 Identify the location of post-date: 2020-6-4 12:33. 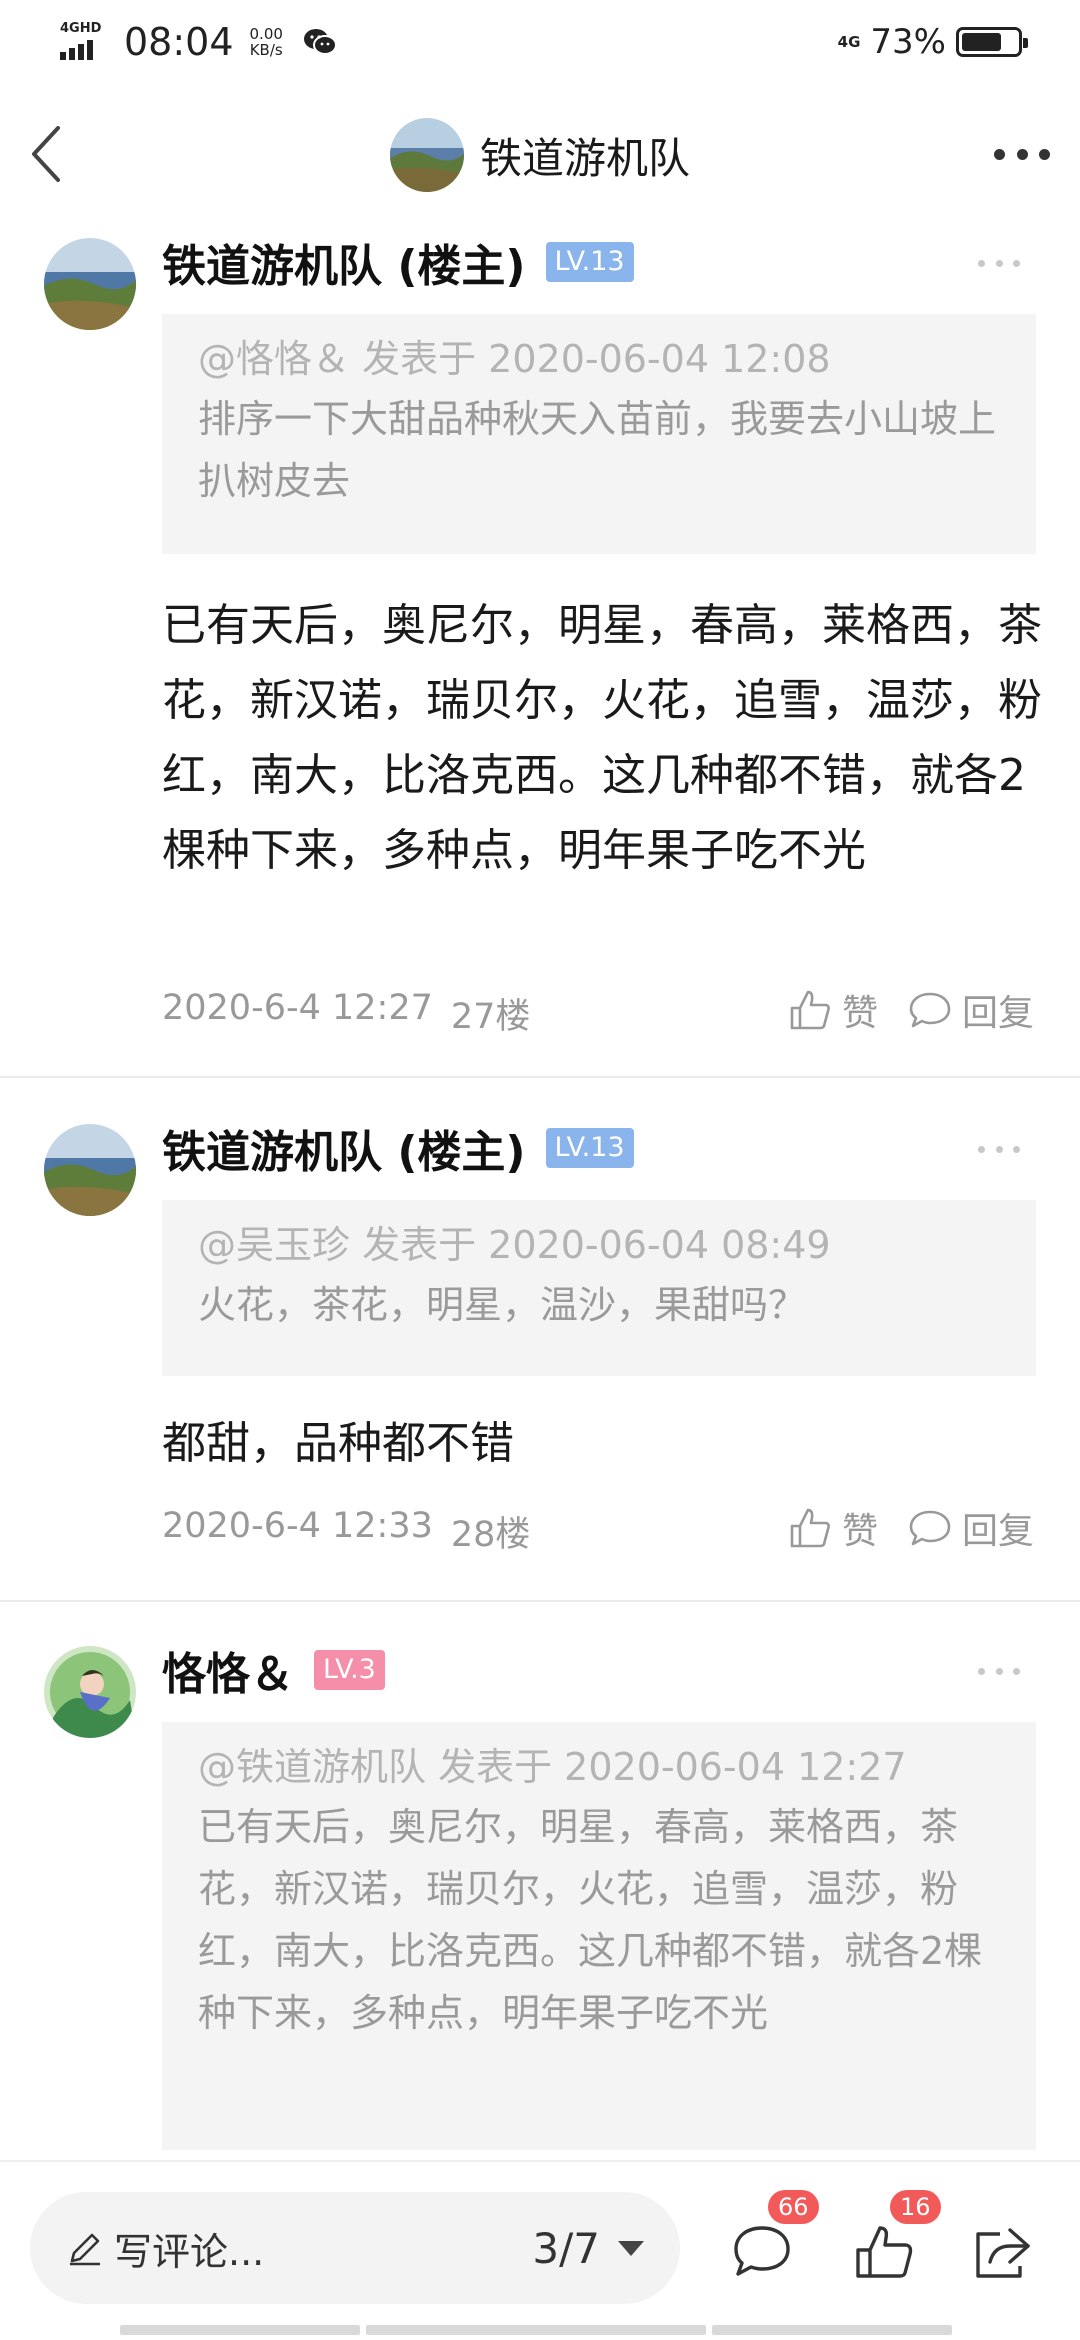
(297, 1526).